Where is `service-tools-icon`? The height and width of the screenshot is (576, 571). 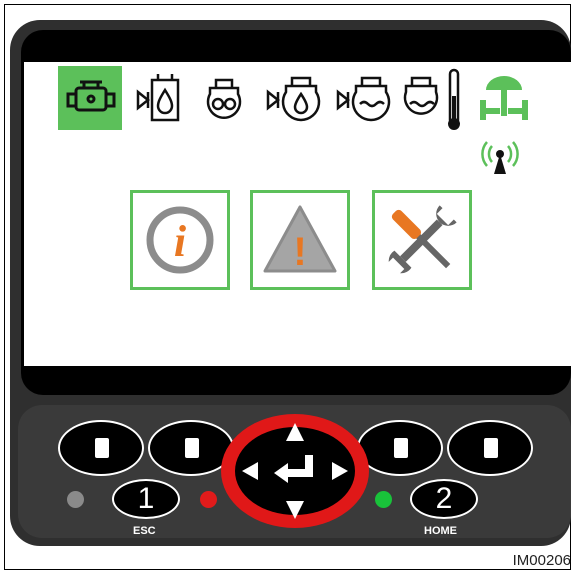 service-tools-icon is located at coordinates (422, 239).